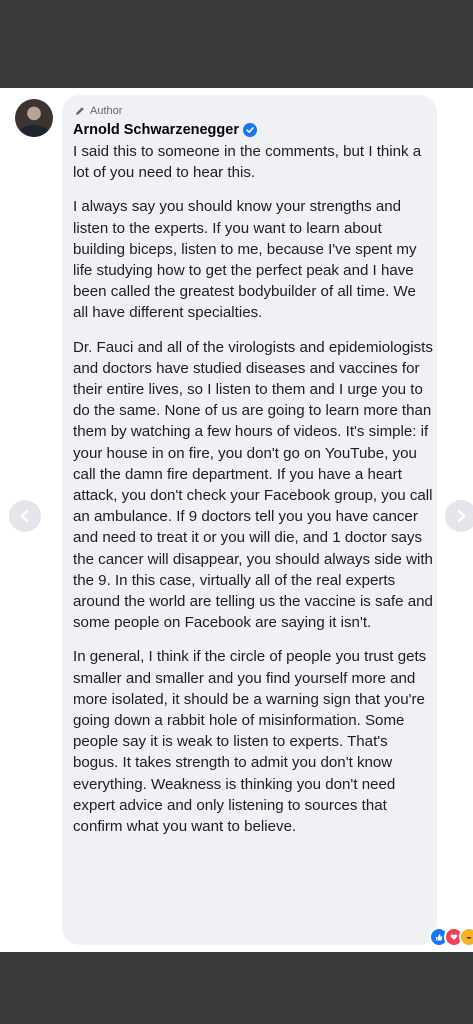  What do you see at coordinates (34, 131) in the screenshot?
I see `avatar-figure` at bounding box center [34, 131].